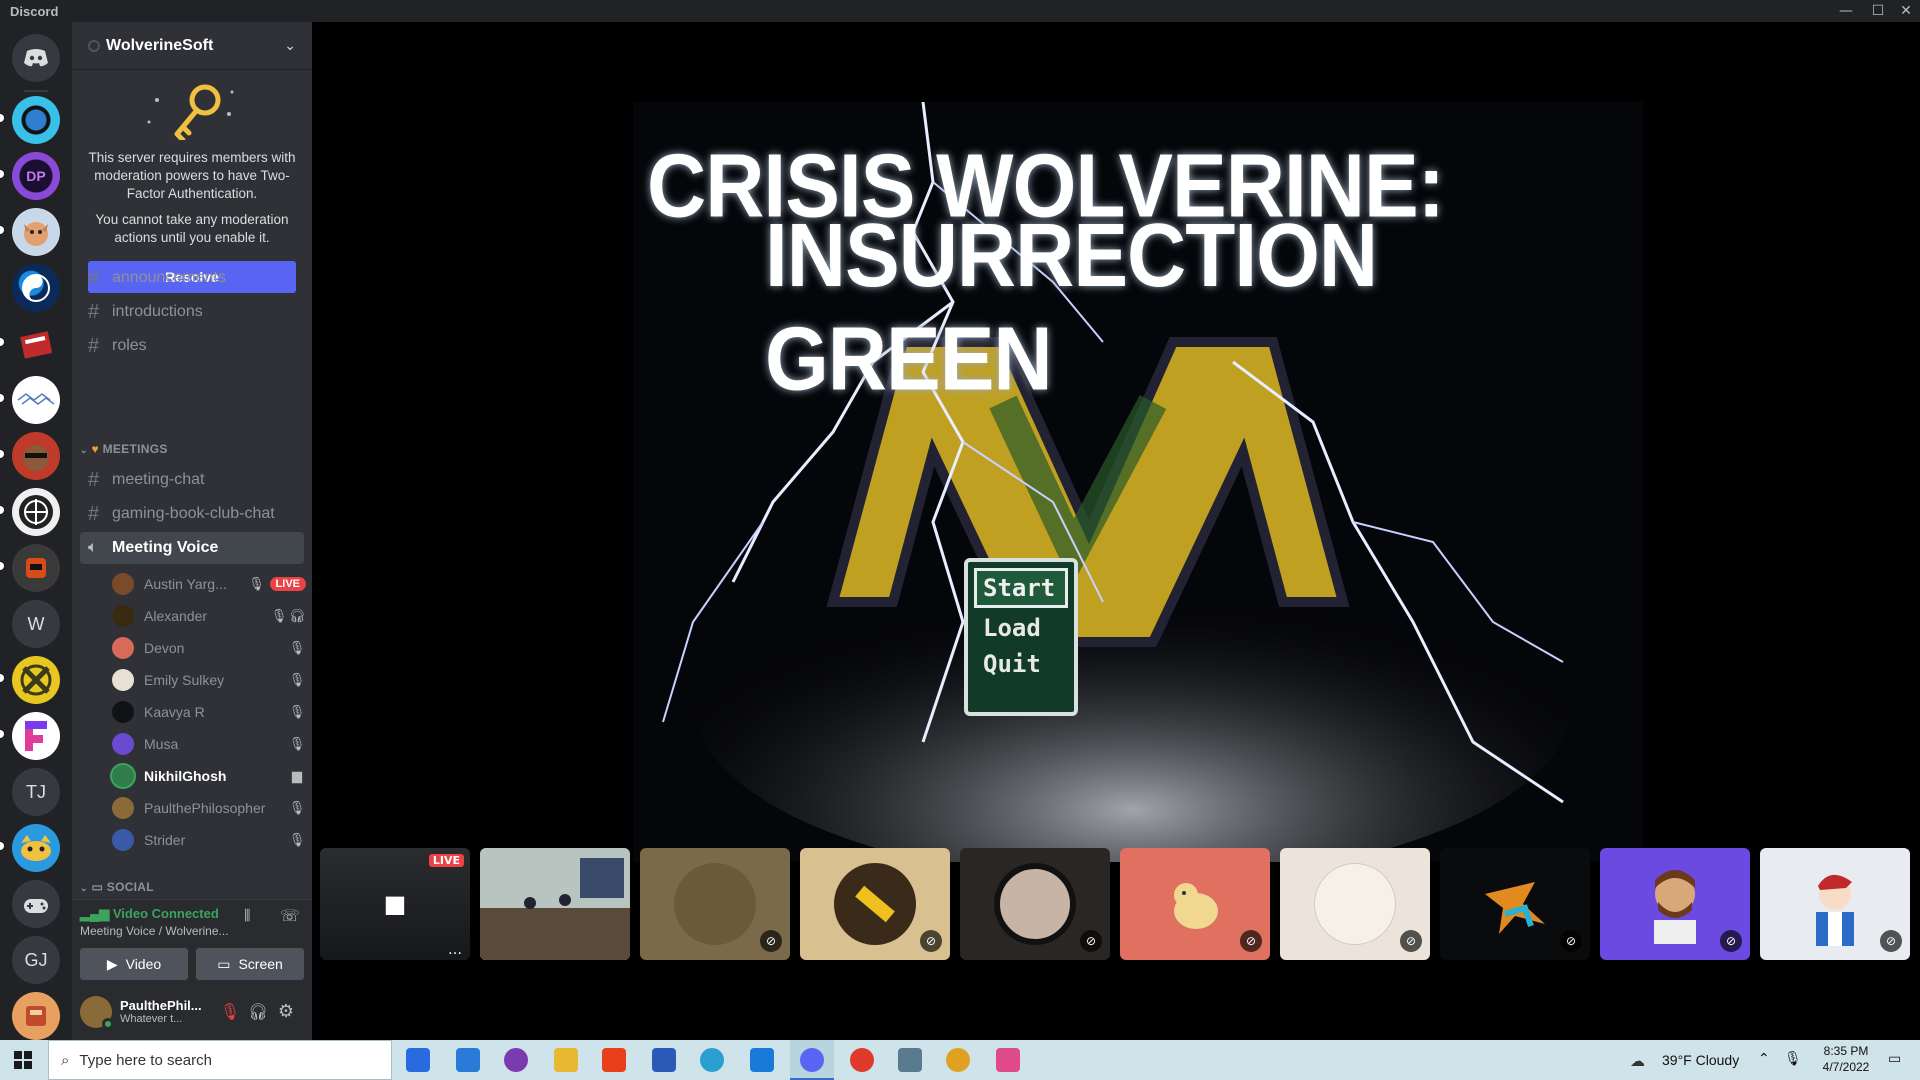  What do you see at coordinates (209, 776) in the screenshot?
I see `voice-user-nikhil: NikhilGhosh ▆` at bounding box center [209, 776].